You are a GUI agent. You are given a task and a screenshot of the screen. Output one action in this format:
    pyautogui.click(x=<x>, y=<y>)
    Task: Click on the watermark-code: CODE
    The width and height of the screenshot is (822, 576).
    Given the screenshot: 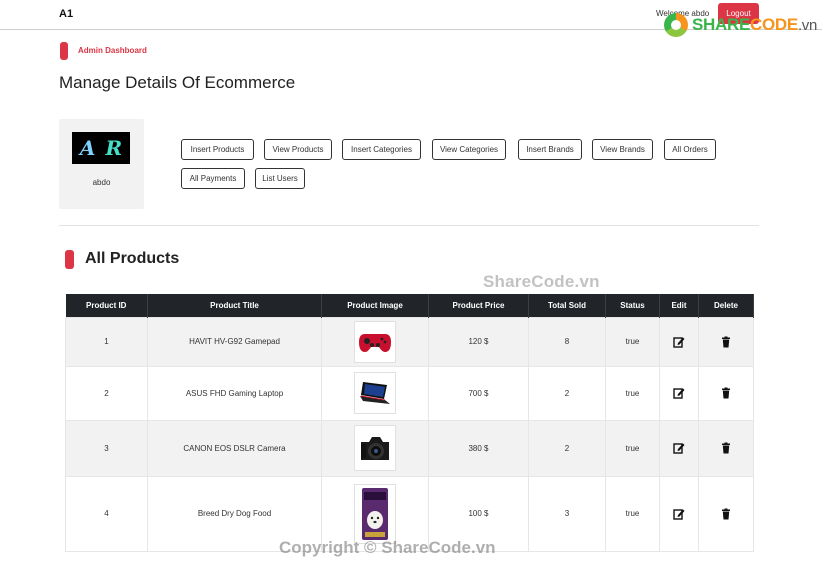 What is the action you would take?
    pyautogui.click(x=774, y=24)
    